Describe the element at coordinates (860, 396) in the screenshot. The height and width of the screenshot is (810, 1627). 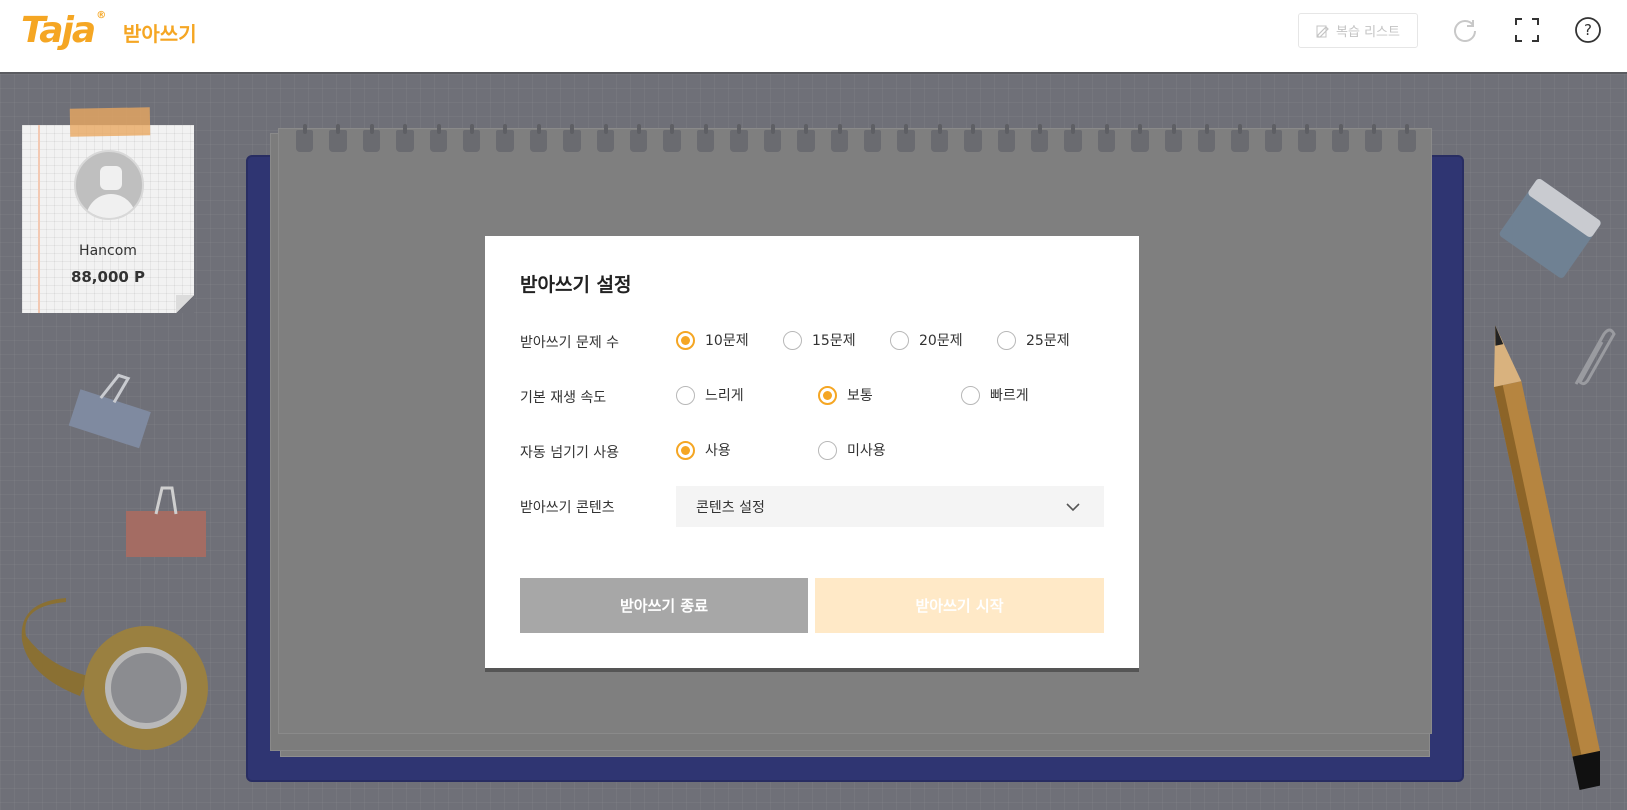
I see `radio-label: 보통` at that location.